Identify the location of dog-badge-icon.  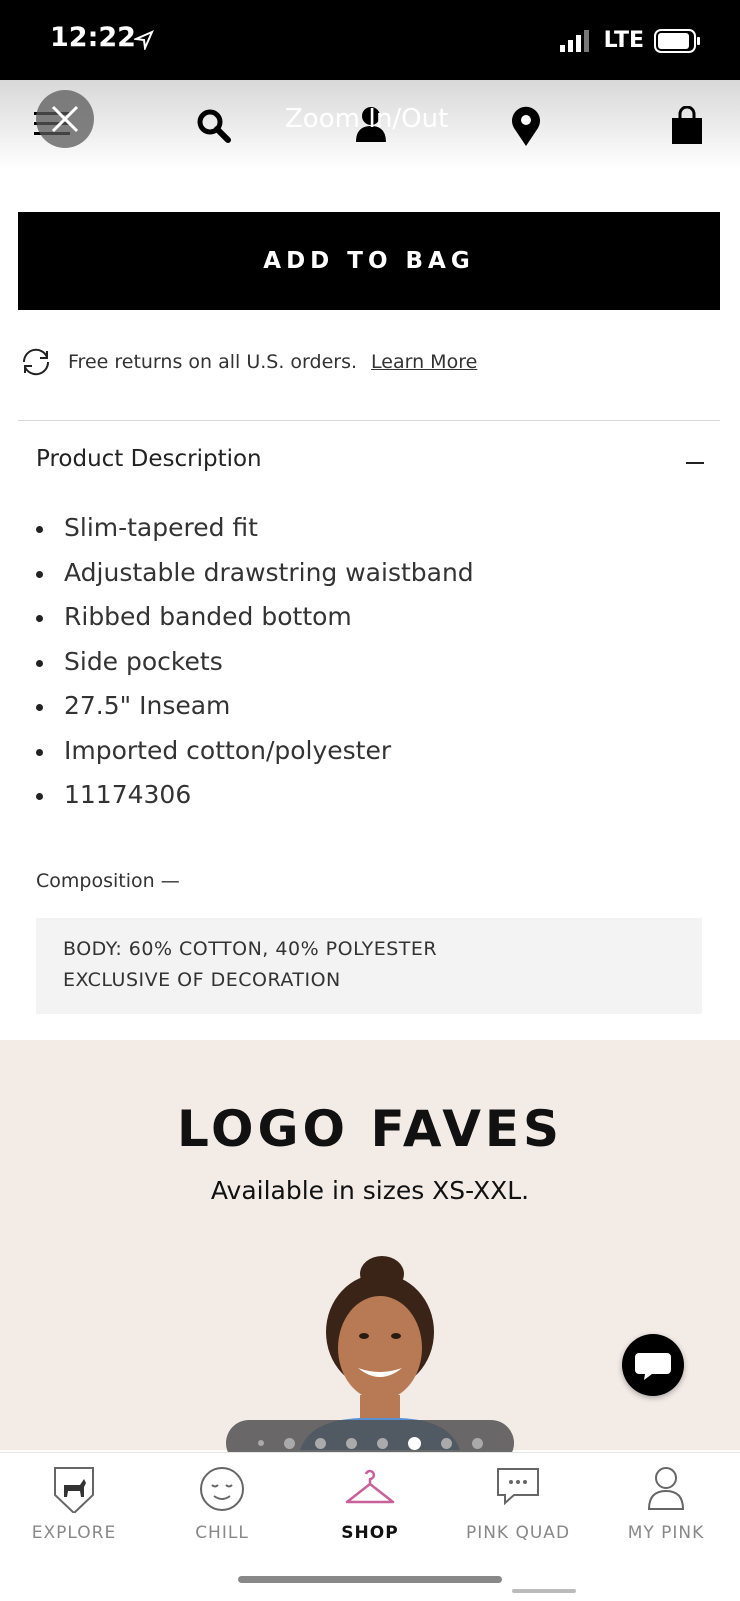
(74, 1490).